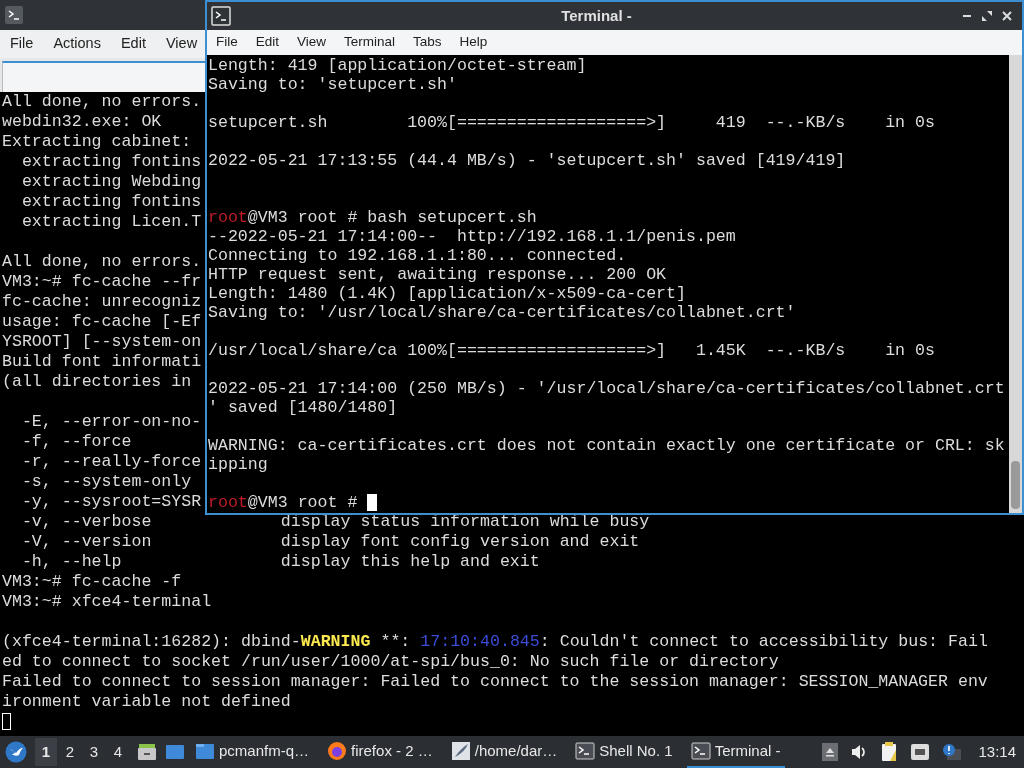 This screenshot has width=1024, height=768. What do you see at coordinates (106, 481) in the screenshot?
I see `terminal-line: -s, --system-only` at bounding box center [106, 481].